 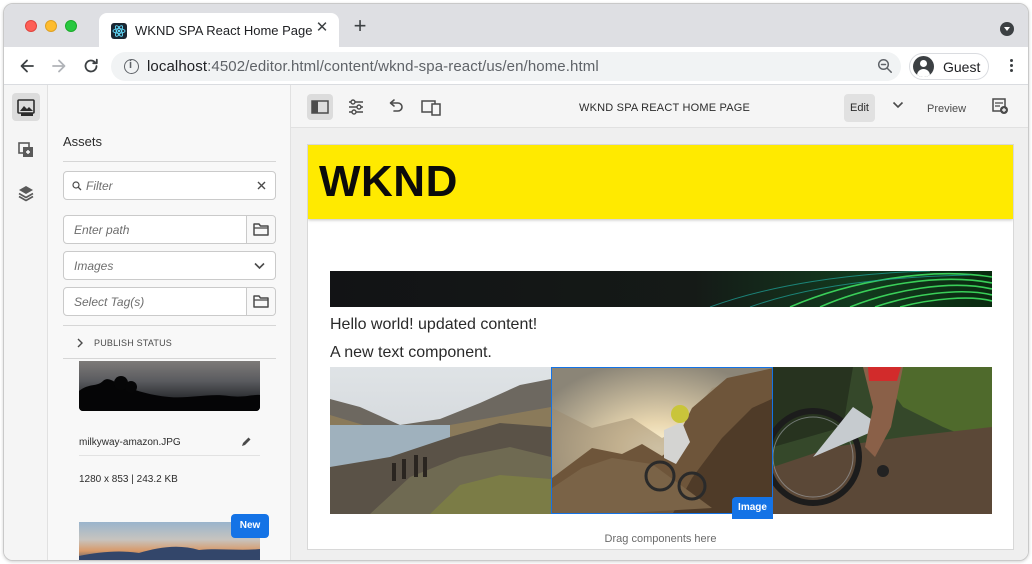 I want to click on path-placeholder: Enter path, so click(x=102, y=230).